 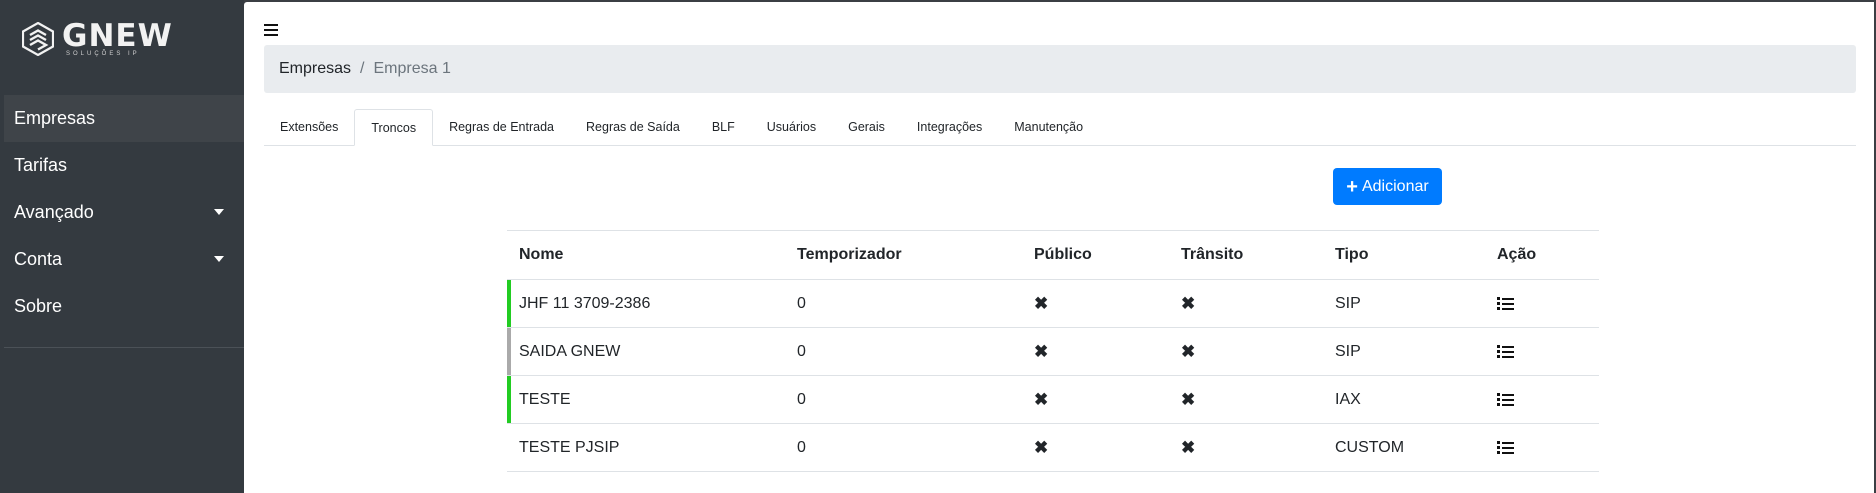 What do you see at coordinates (271, 30) in the screenshot?
I see `hamburger-menu-icon` at bounding box center [271, 30].